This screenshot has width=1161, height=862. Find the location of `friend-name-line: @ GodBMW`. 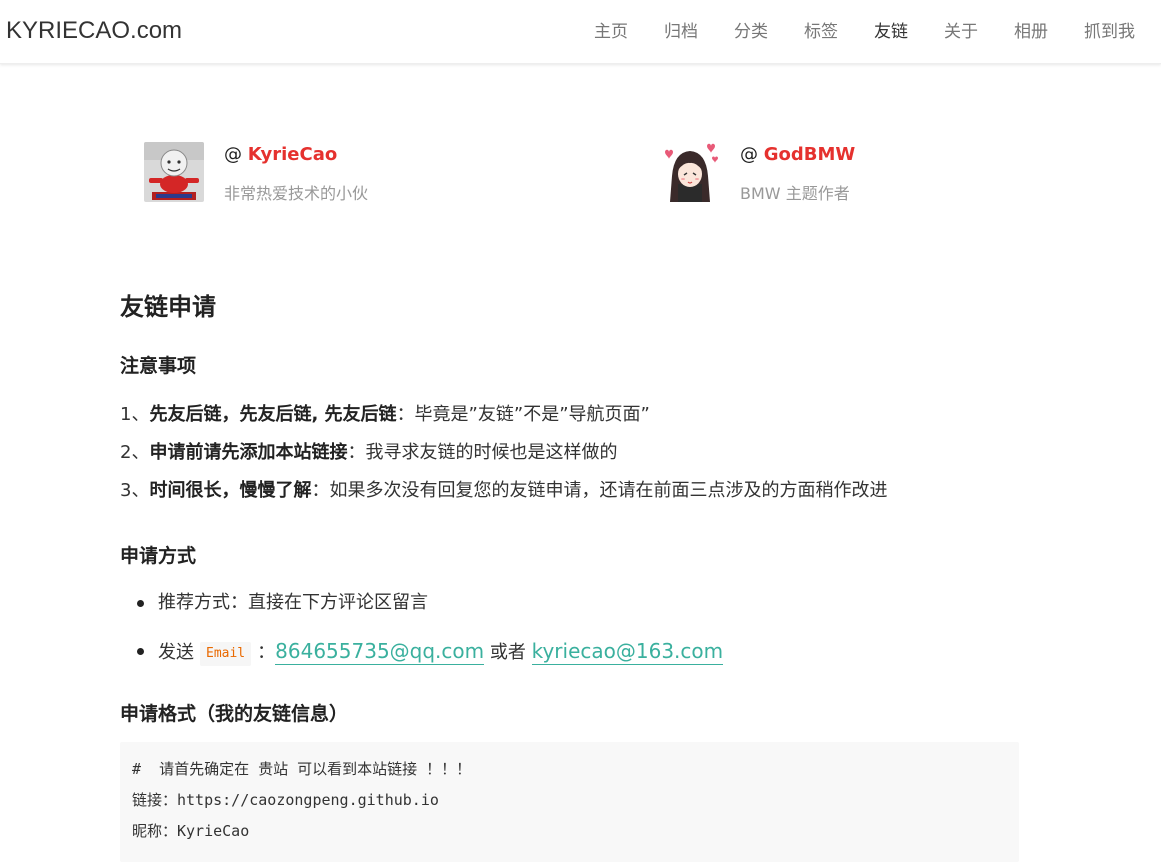

friend-name-line: @ GodBMW is located at coordinates (797, 154).